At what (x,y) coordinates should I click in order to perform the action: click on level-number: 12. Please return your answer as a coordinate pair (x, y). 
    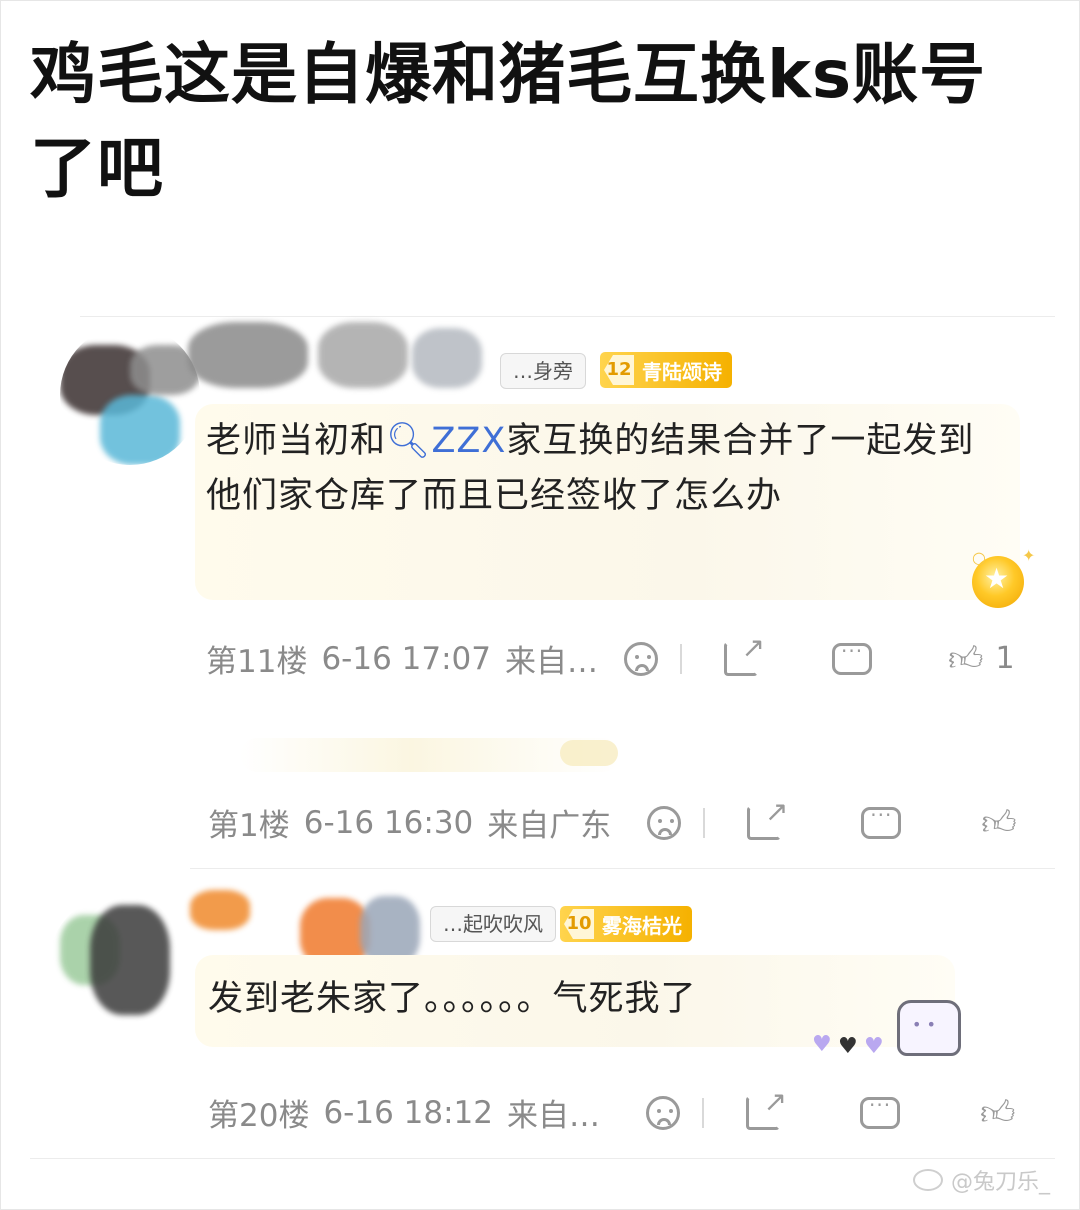
    Looking at the image, I should click on (619, 370).